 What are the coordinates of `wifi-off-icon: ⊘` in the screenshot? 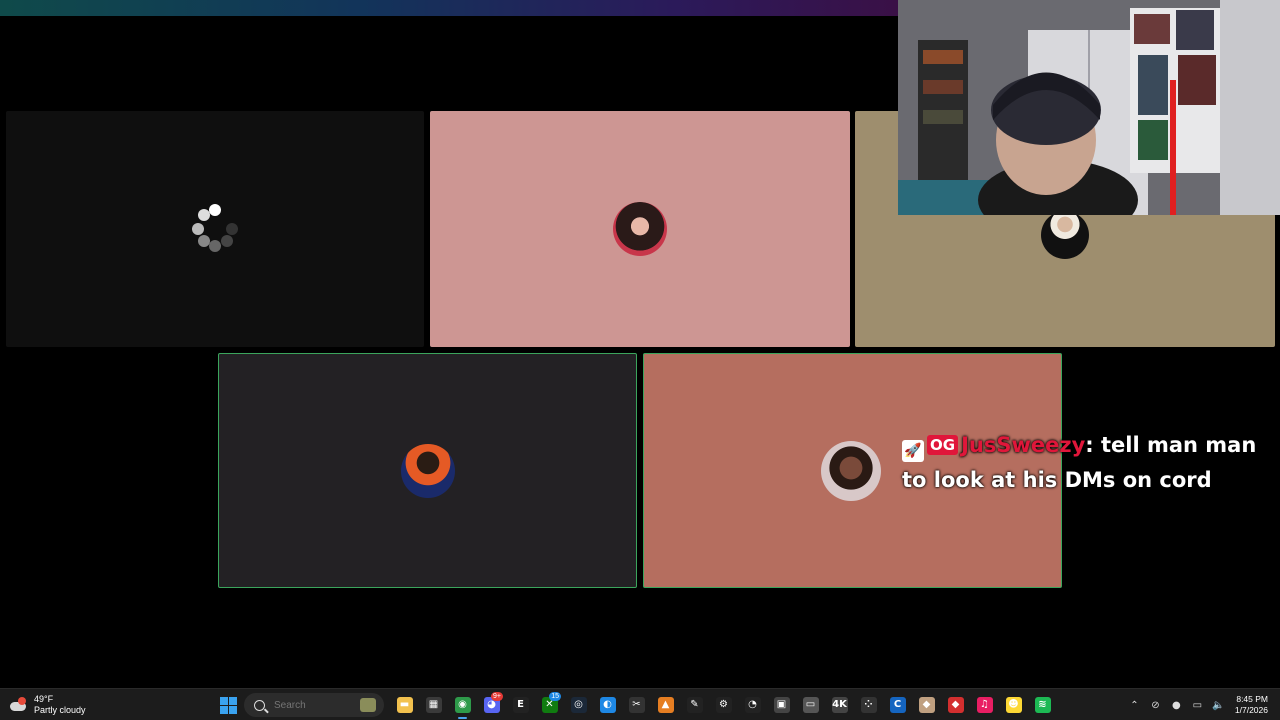 It's located at (1155, 705).